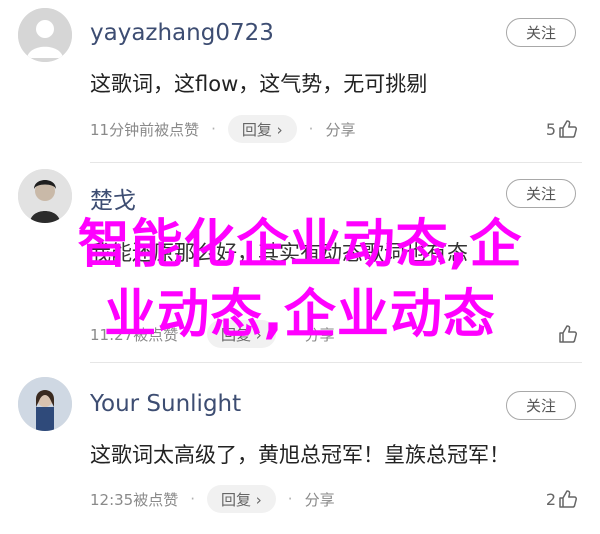 This screenshot has height=534, width=600. I want to click on username: Your Sunlight, so click(165, 404).